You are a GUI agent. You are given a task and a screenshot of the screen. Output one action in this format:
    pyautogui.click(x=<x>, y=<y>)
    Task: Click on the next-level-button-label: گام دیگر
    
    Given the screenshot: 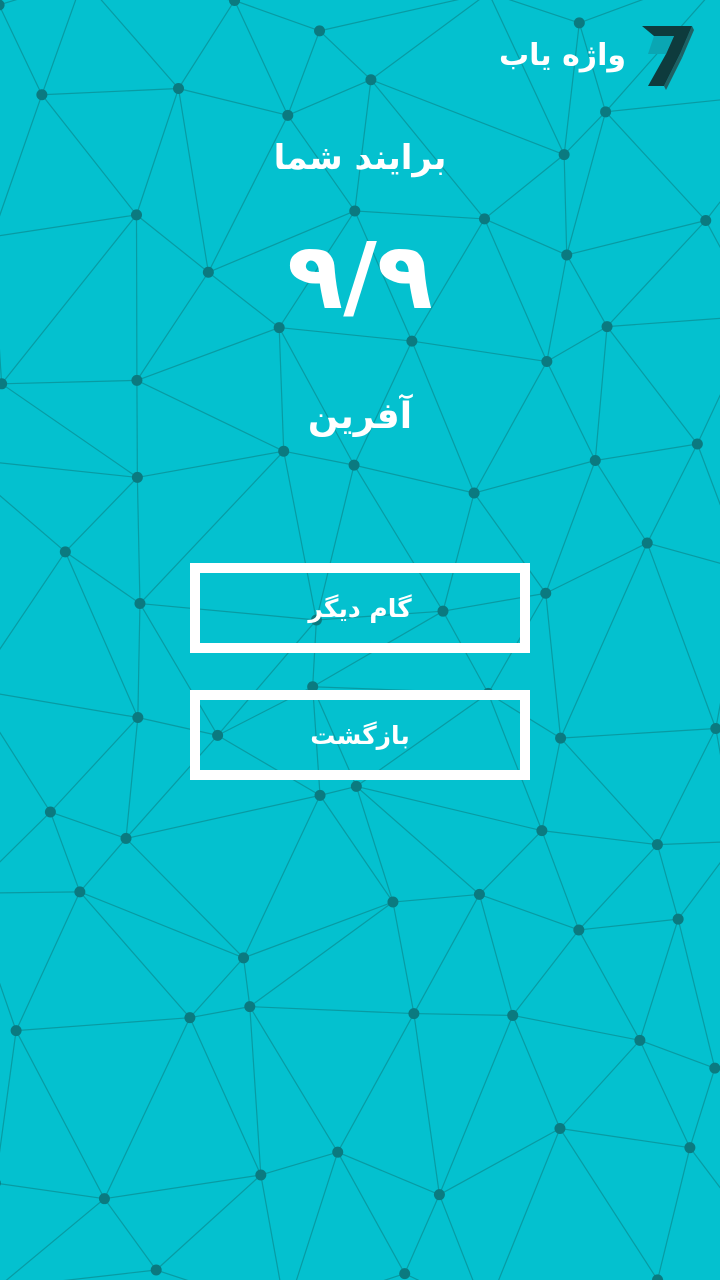 What is the action you would take?
    pyautogui.click(x=360, y=608)
    